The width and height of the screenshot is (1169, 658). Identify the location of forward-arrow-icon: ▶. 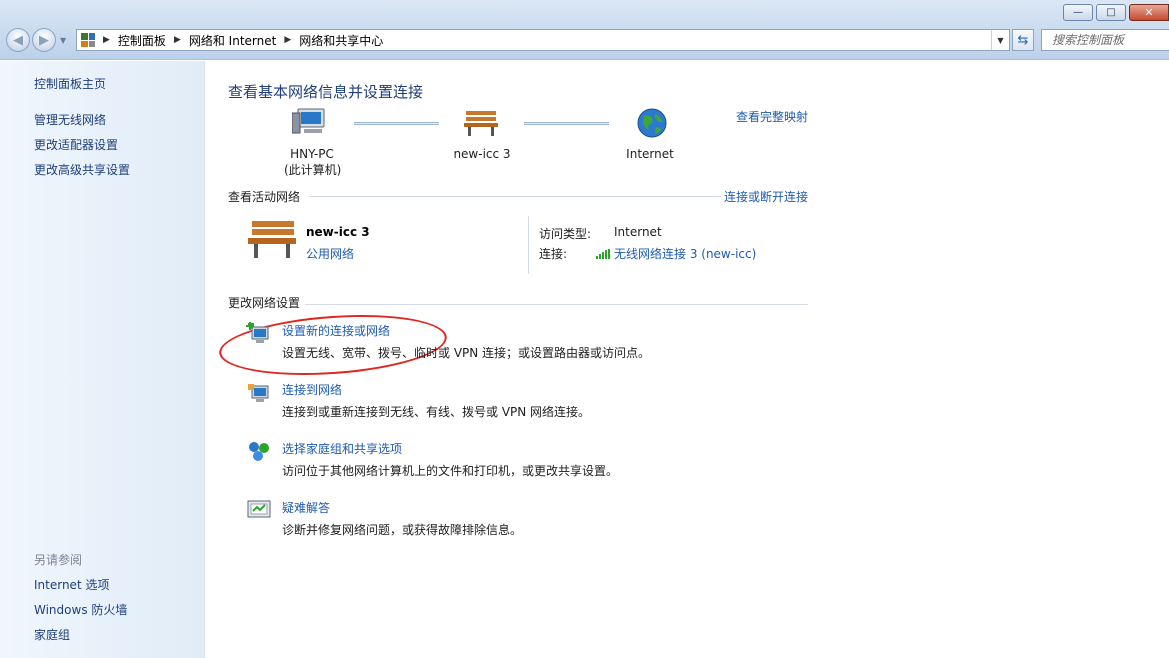
(44, 40).